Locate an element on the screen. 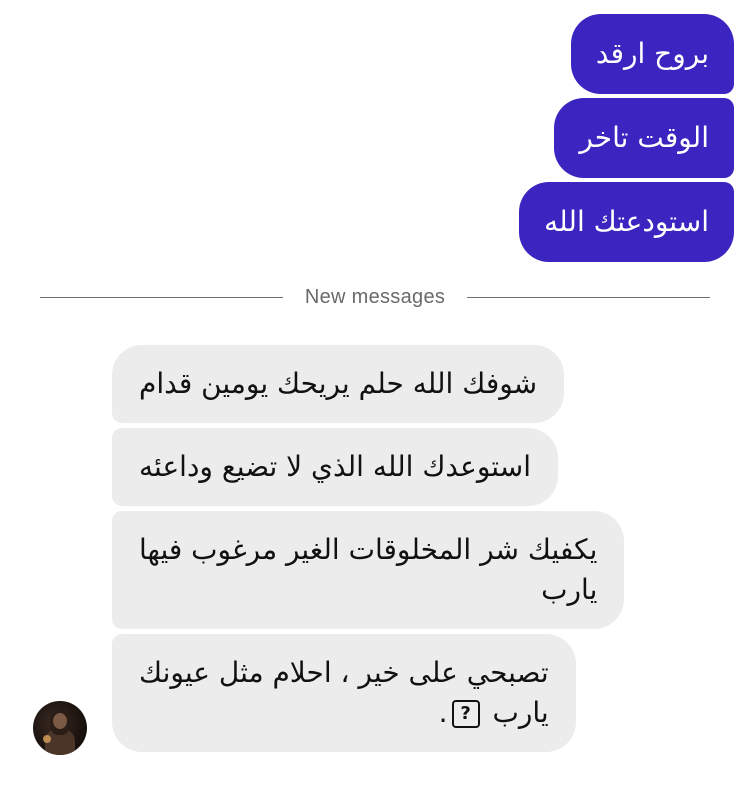 The image size is (749, 794). outgoing-message-group: بروح ارقد الوقت تاخر استودعتك الله is located at coordinates (626, 138).